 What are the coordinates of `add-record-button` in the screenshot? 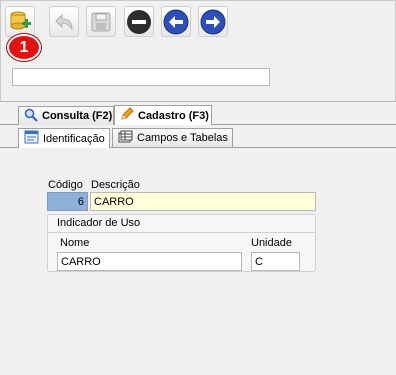 It's located at (20, 21).